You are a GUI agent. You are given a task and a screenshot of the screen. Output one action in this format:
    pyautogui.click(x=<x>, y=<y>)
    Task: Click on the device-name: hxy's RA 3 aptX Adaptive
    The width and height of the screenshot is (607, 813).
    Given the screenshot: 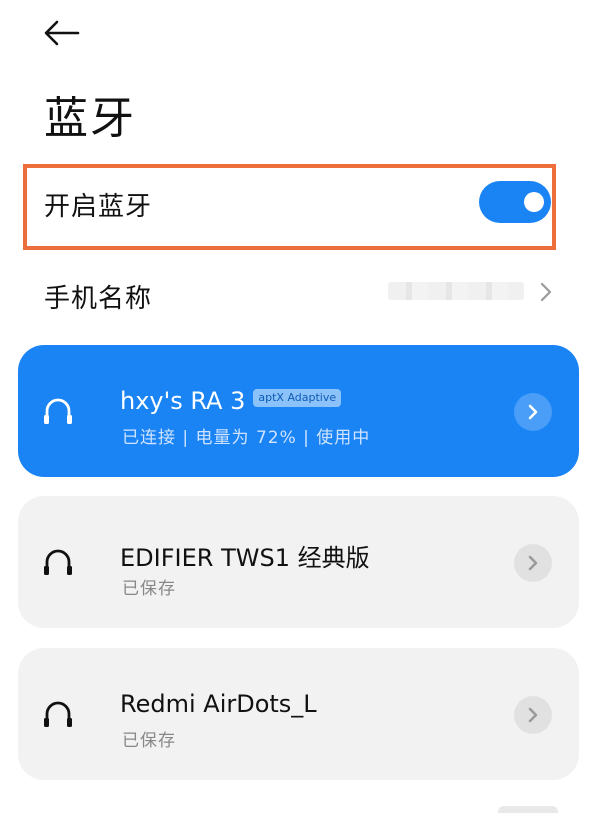 What is the action you would take?
    pyautogui.click(x=231, y=401)
    